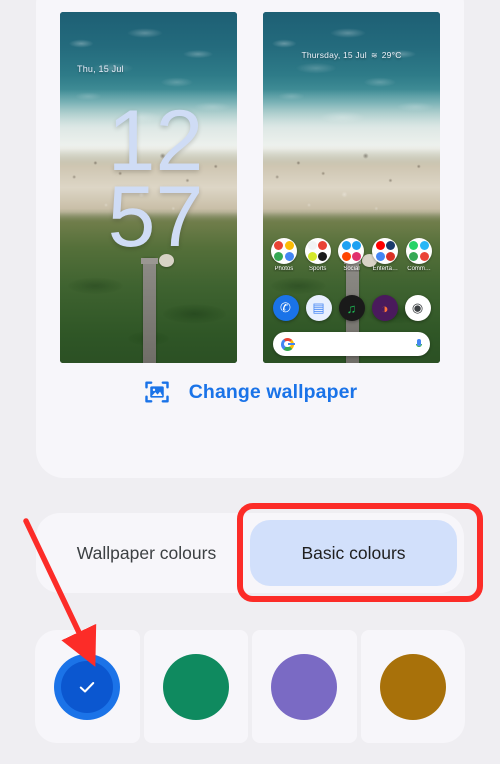 This screenshot has height=764, width=500. Describe the element at coordinates (157, 392) in the screenshot. I see `image-frame-icon` at that location.